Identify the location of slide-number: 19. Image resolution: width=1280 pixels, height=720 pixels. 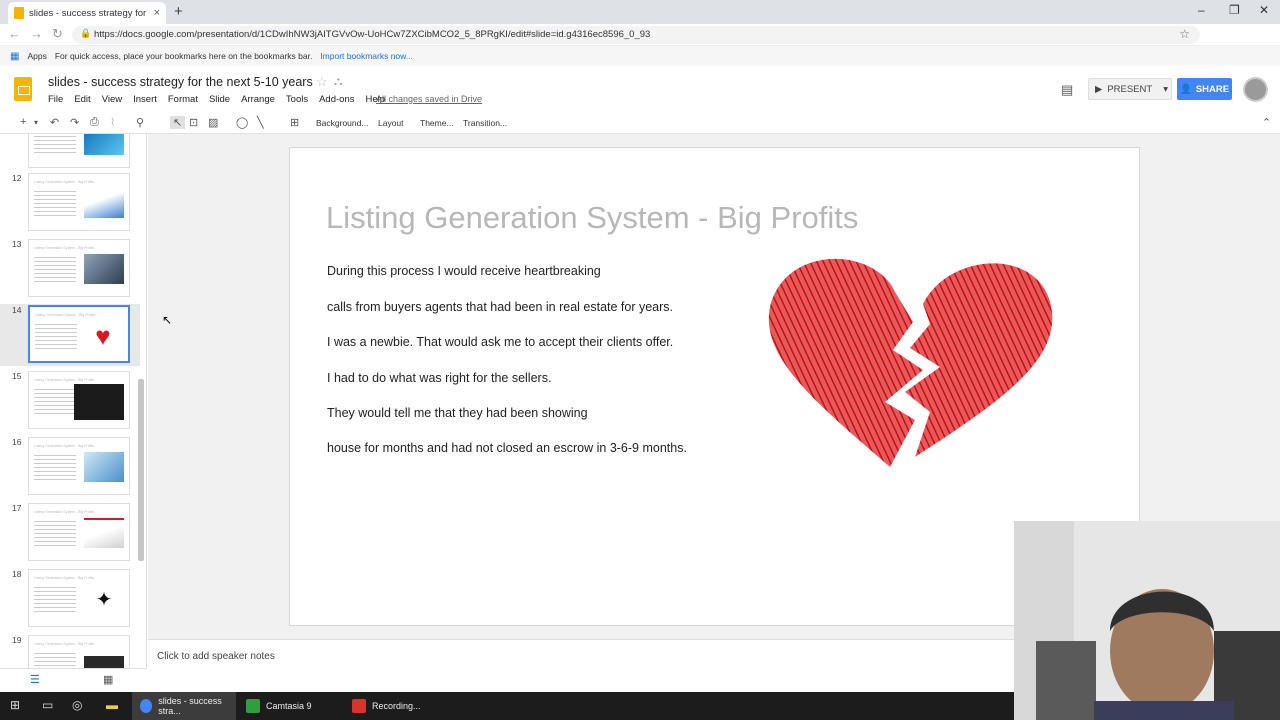
(17, 640).